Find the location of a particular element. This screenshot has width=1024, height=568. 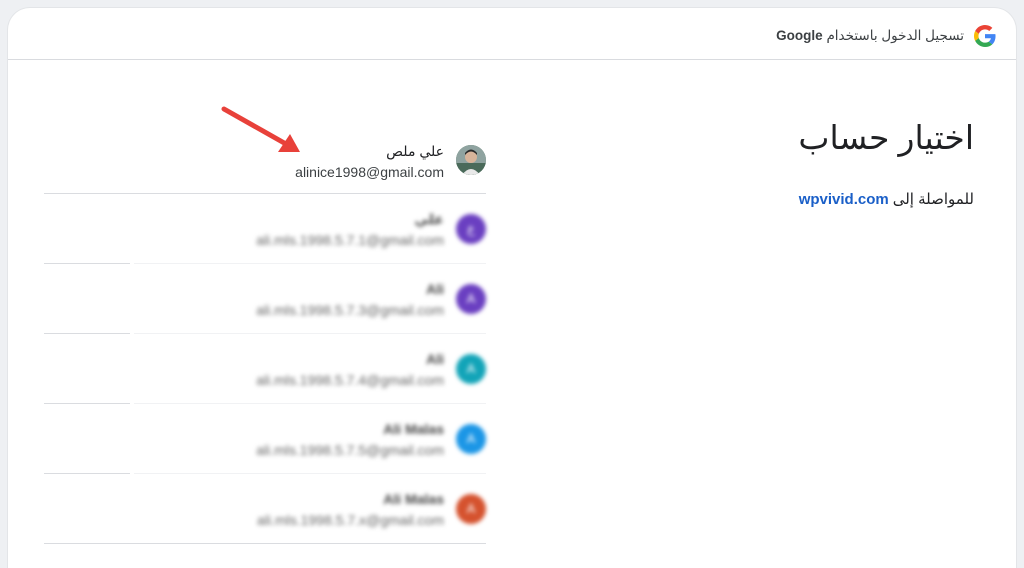

account-email: ali.mls.1998.5.7.3@gmail.com is located at coordinates (350, 310).